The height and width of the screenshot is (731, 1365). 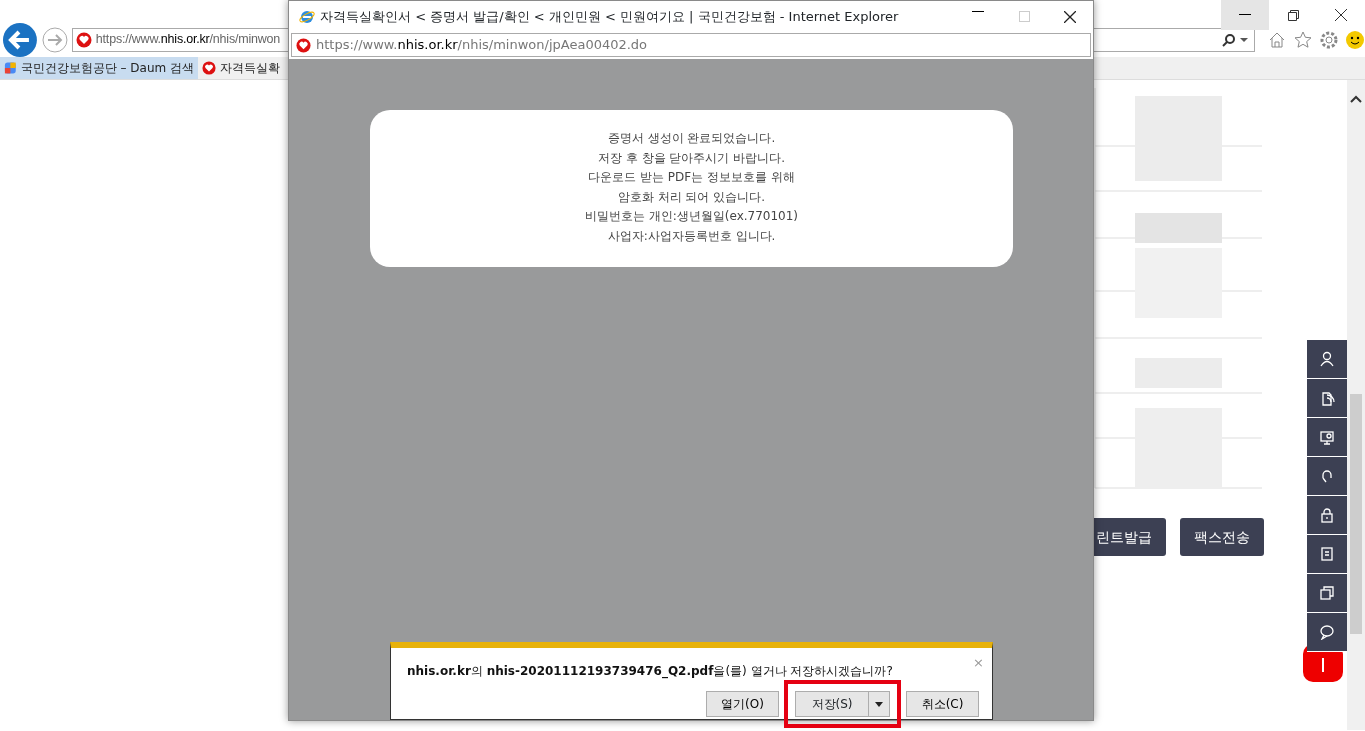 What do you see at coordinates (1130, 537) in the screenshot?
I see `page-button: 린트발급` at bounding box center [1130, 537].